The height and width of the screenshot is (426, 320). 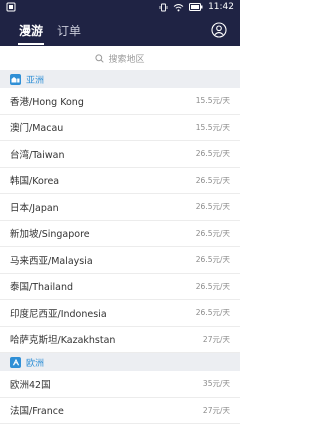 I want to click on list-item: 韩国/Korea 26.5元/天, so click(x=120, y=181).